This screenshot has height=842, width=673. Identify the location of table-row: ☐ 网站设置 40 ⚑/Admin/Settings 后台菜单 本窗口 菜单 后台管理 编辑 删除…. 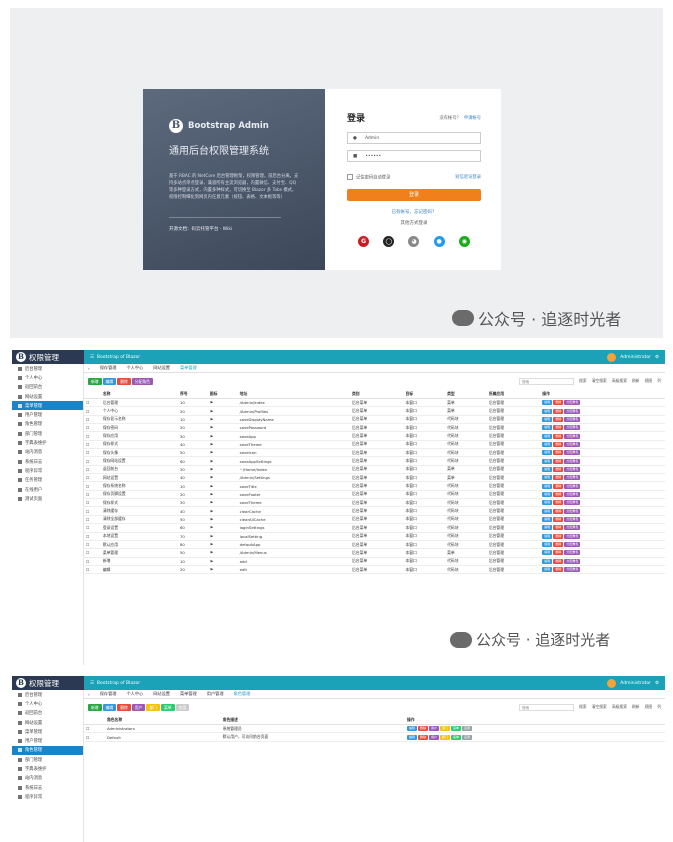
(374, 478).